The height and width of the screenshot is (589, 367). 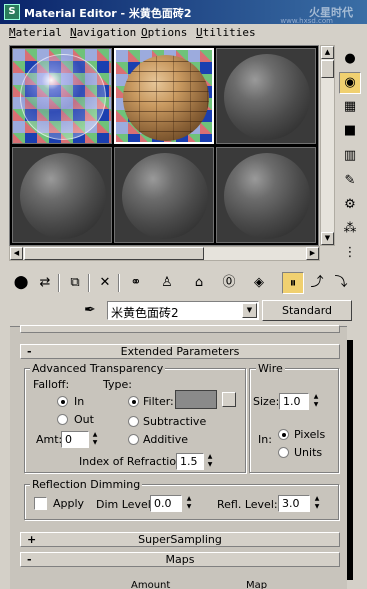 I want to click on dim-level-spinner-icon: ▲ ▼, so click(x=189, y=503).